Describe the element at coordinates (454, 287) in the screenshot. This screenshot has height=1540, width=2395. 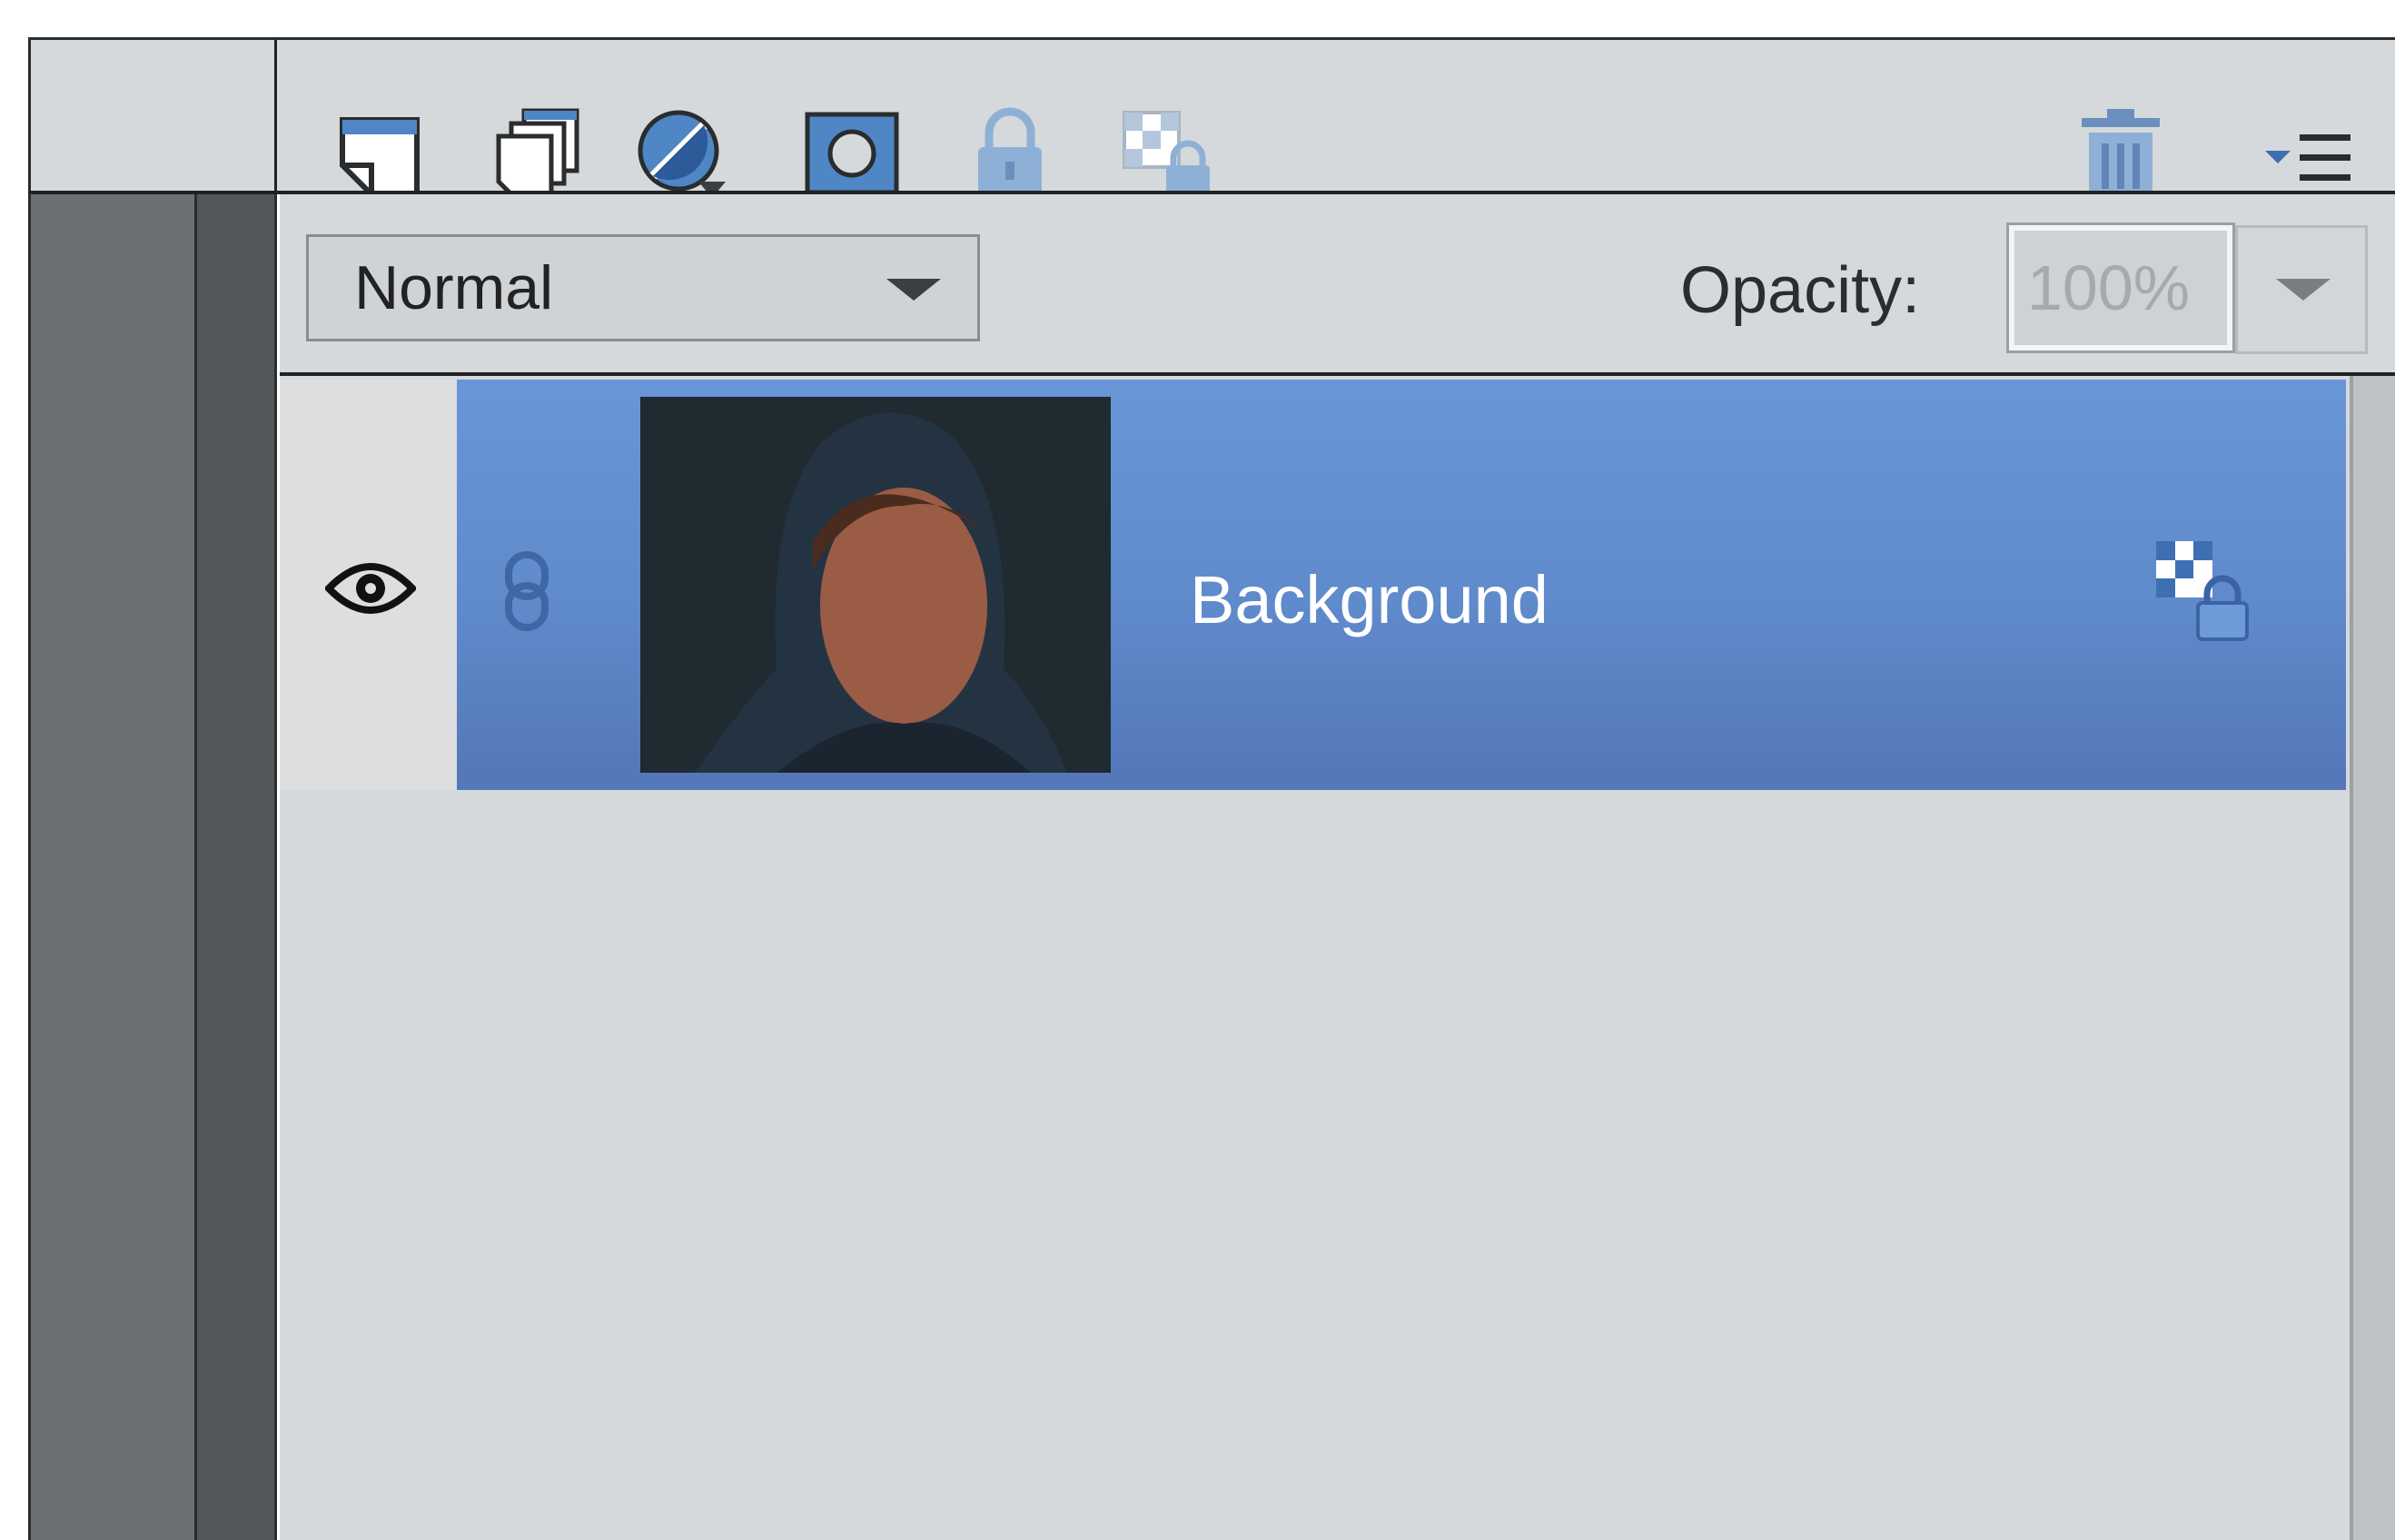
I see `blend-mode-value: Normal` at that location.